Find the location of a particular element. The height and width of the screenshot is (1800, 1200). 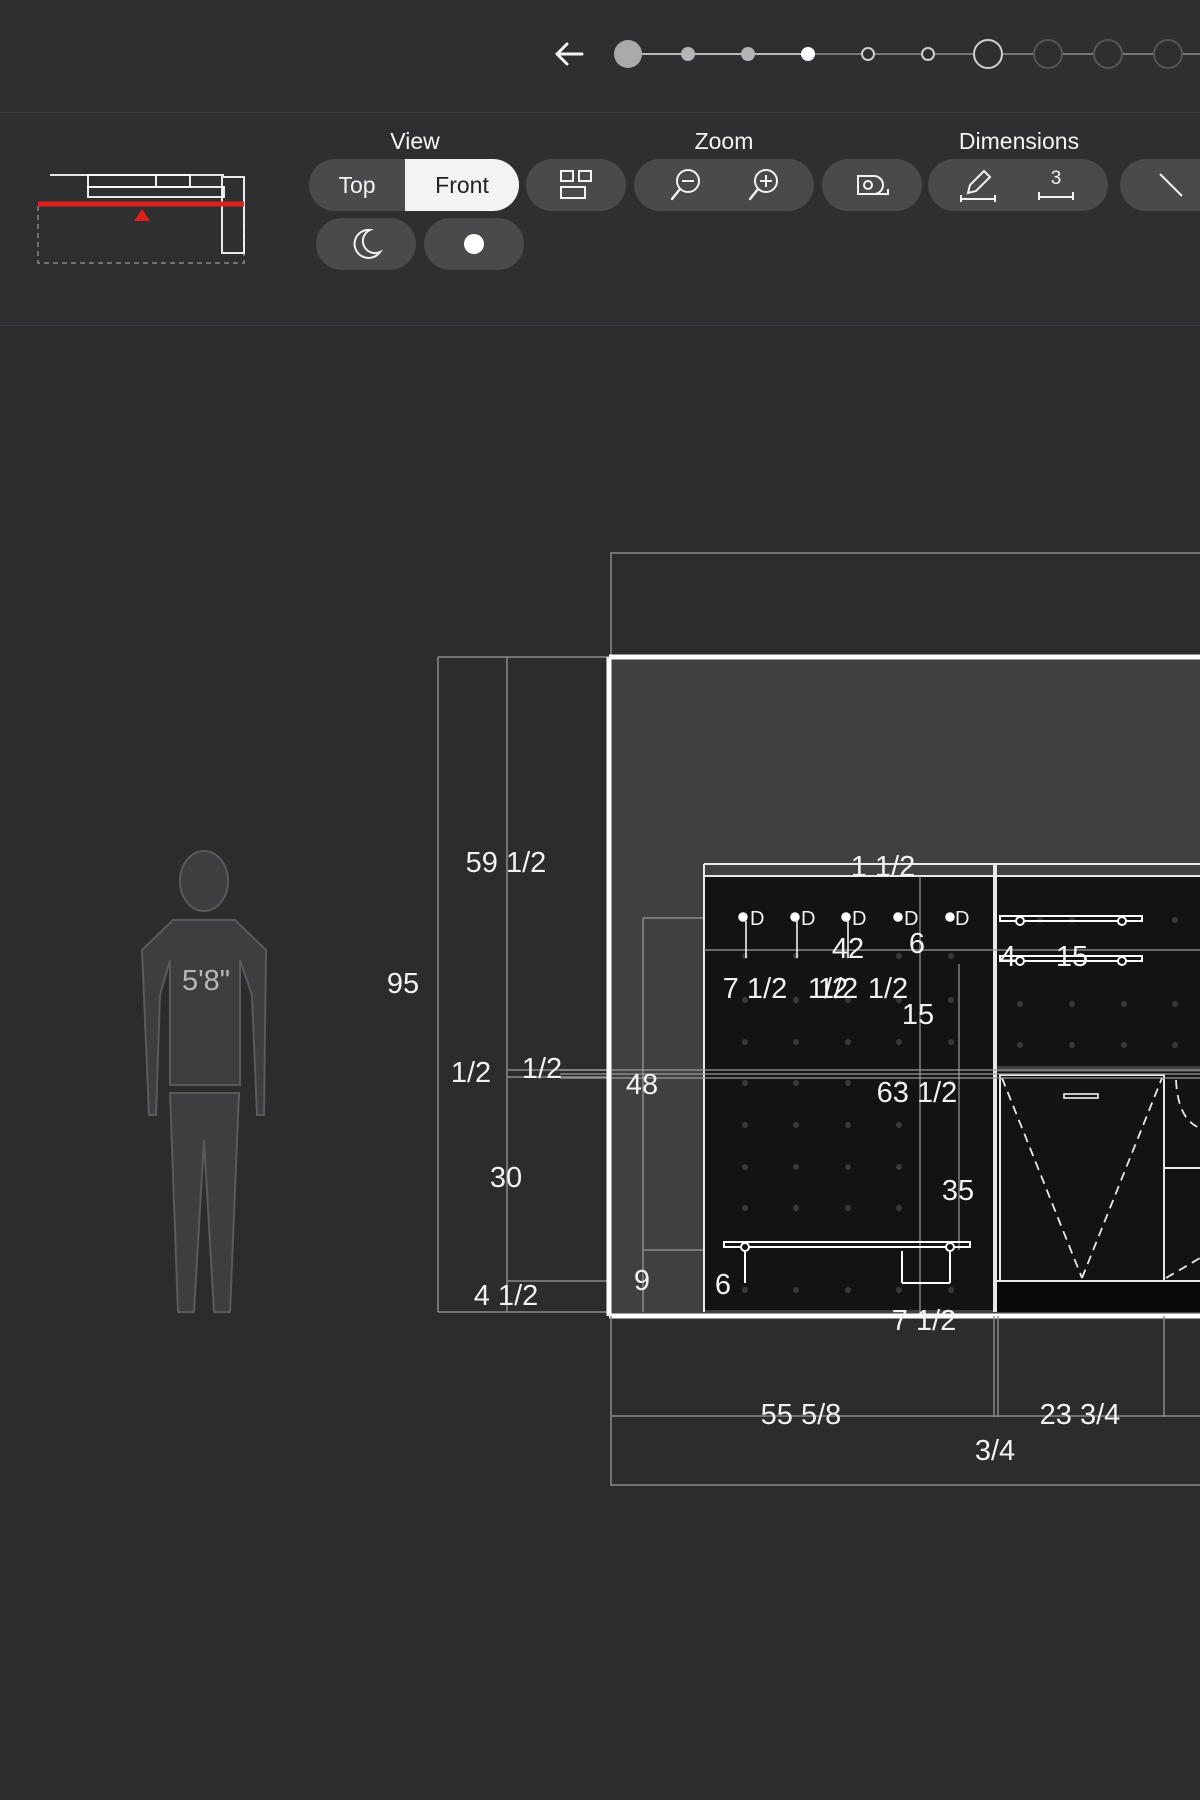

layout-button is located at coordinates (576, 185).